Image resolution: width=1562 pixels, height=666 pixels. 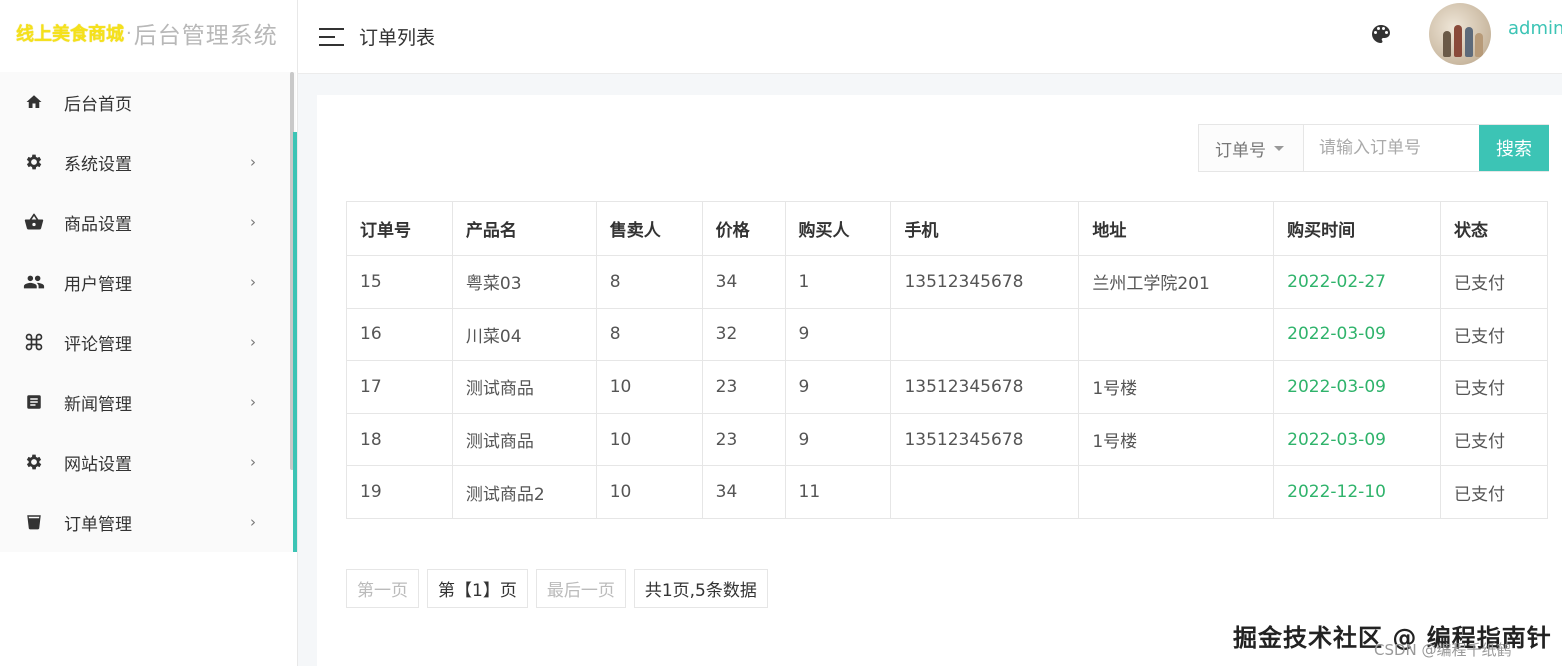 What do you see at coordinates (148, 282) in the screenshot?
I see `sidebar-item-user-management: 用户管理 ›` at bounding box center [148, 282].